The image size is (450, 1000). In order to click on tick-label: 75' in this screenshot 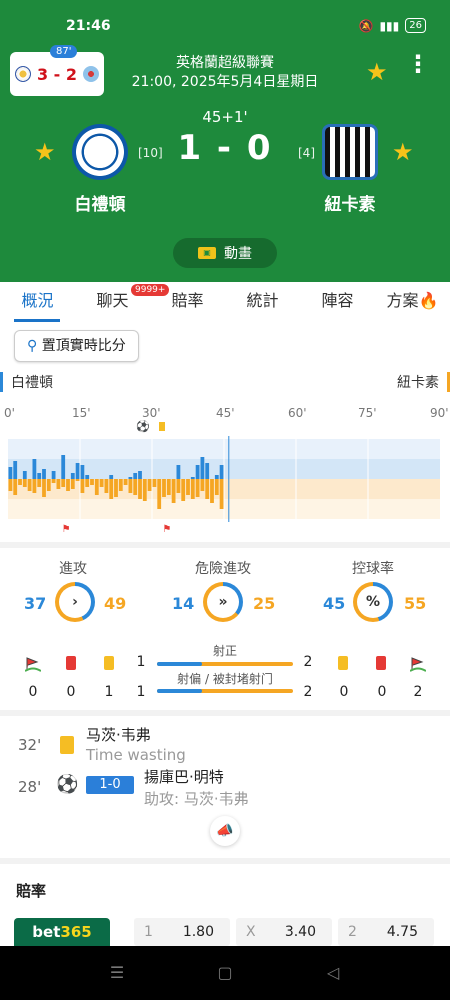, I will do `click(367, 413)`.